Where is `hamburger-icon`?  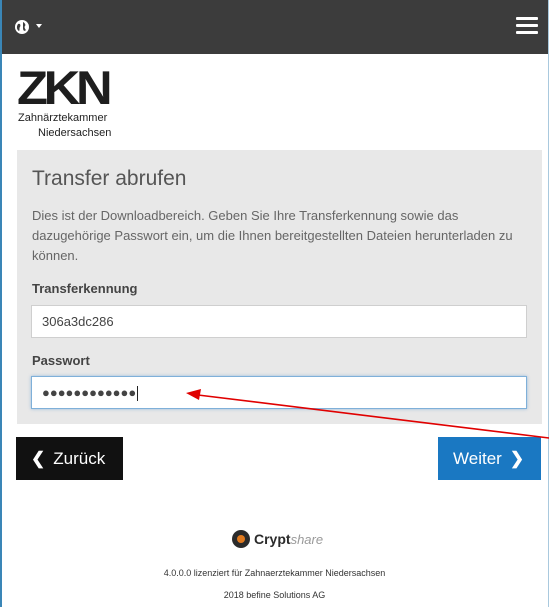
hamburger-icon is located at coordinates (527, 26).